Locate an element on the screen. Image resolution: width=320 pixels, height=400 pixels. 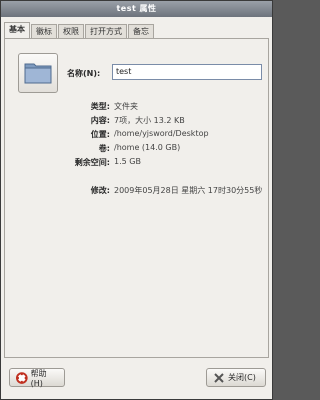
modified-row: 修改: 2009年05月28日 星期六 17时30分55秒 is located at coordinates (136, 191).